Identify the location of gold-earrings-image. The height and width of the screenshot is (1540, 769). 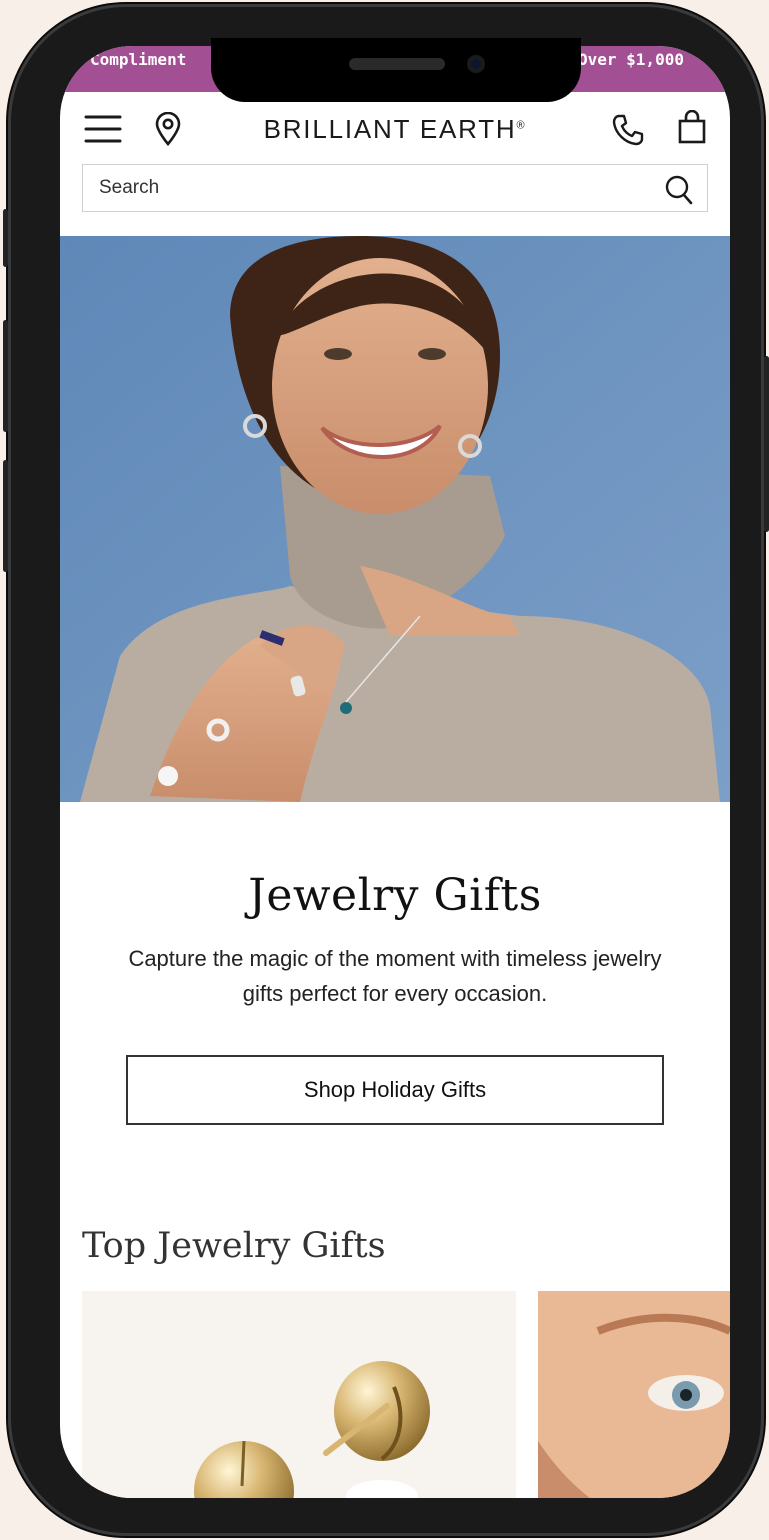
(299, 1394).